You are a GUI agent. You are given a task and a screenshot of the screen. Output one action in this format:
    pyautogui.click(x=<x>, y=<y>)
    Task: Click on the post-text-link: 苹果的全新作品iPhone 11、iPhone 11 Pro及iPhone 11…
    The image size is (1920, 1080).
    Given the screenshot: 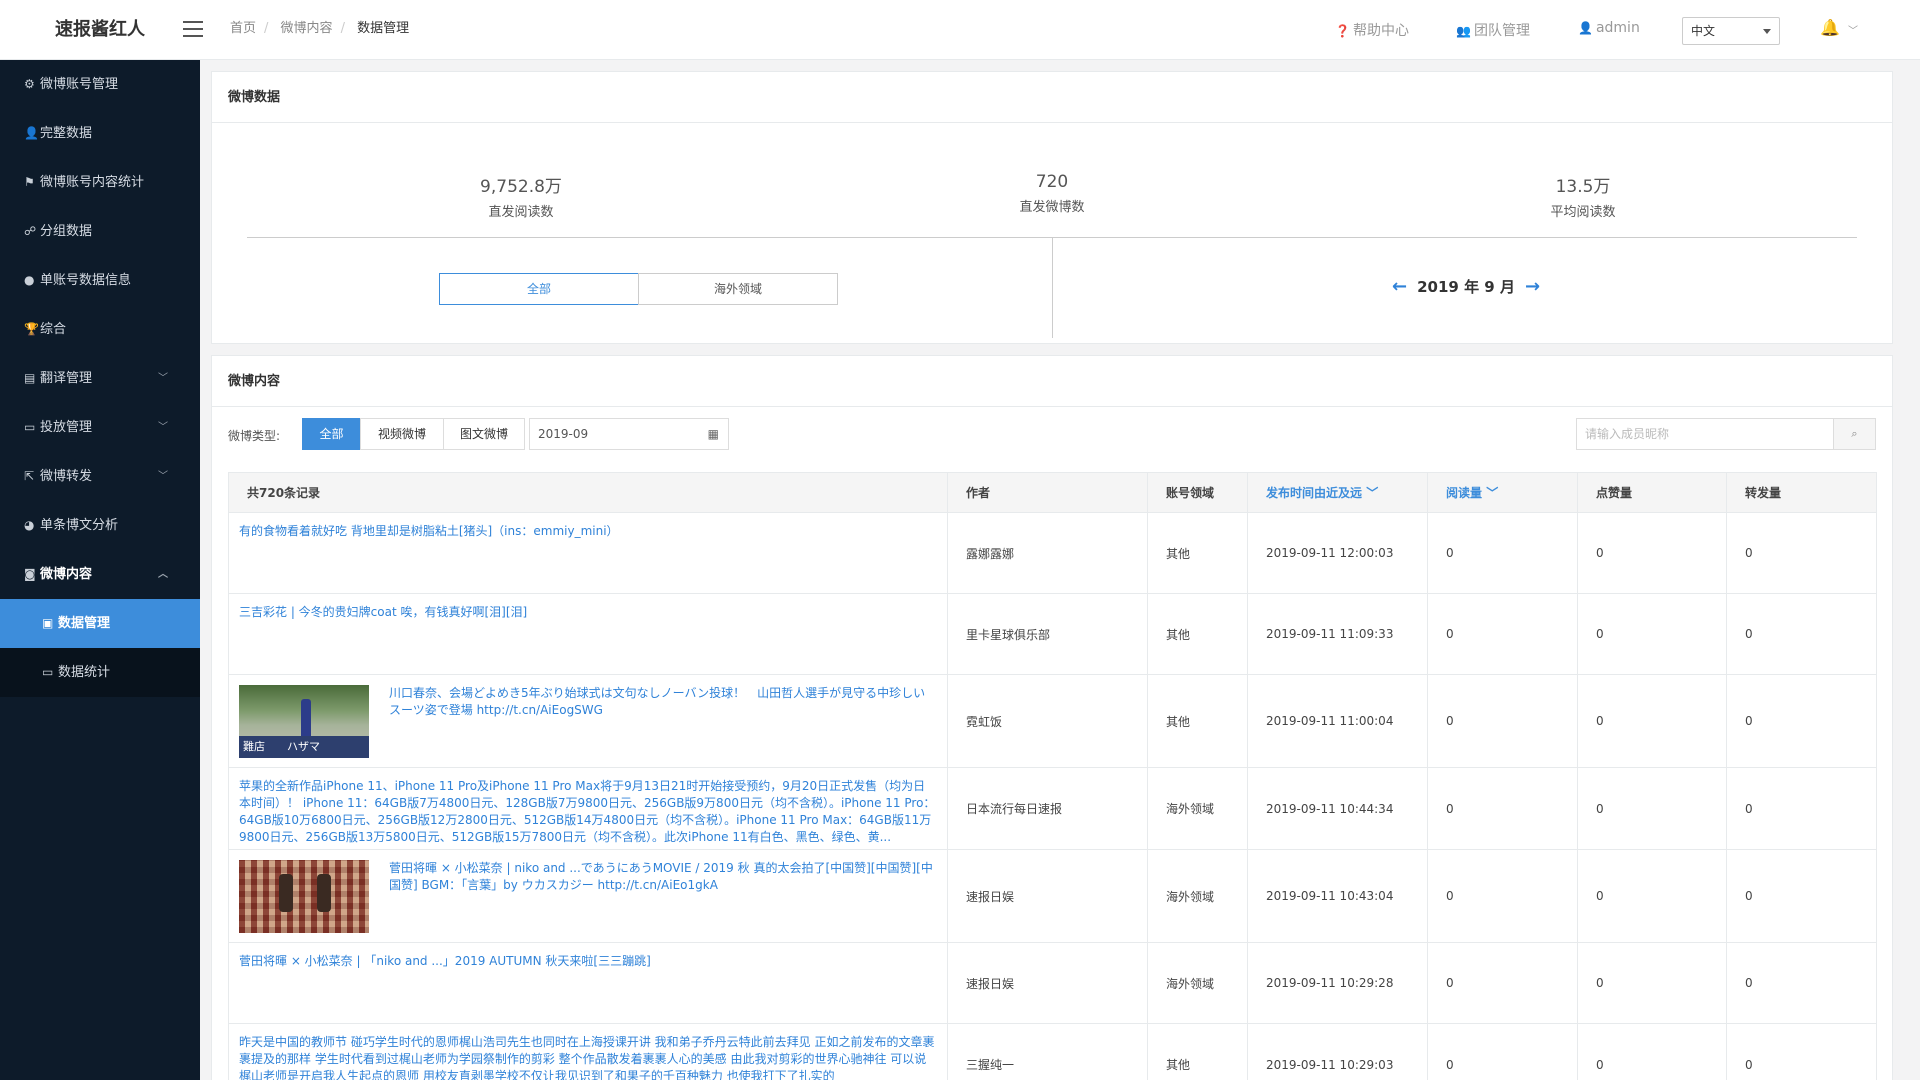 What is the action you would take?
    pyautogui.click(x=588, y=812)
    